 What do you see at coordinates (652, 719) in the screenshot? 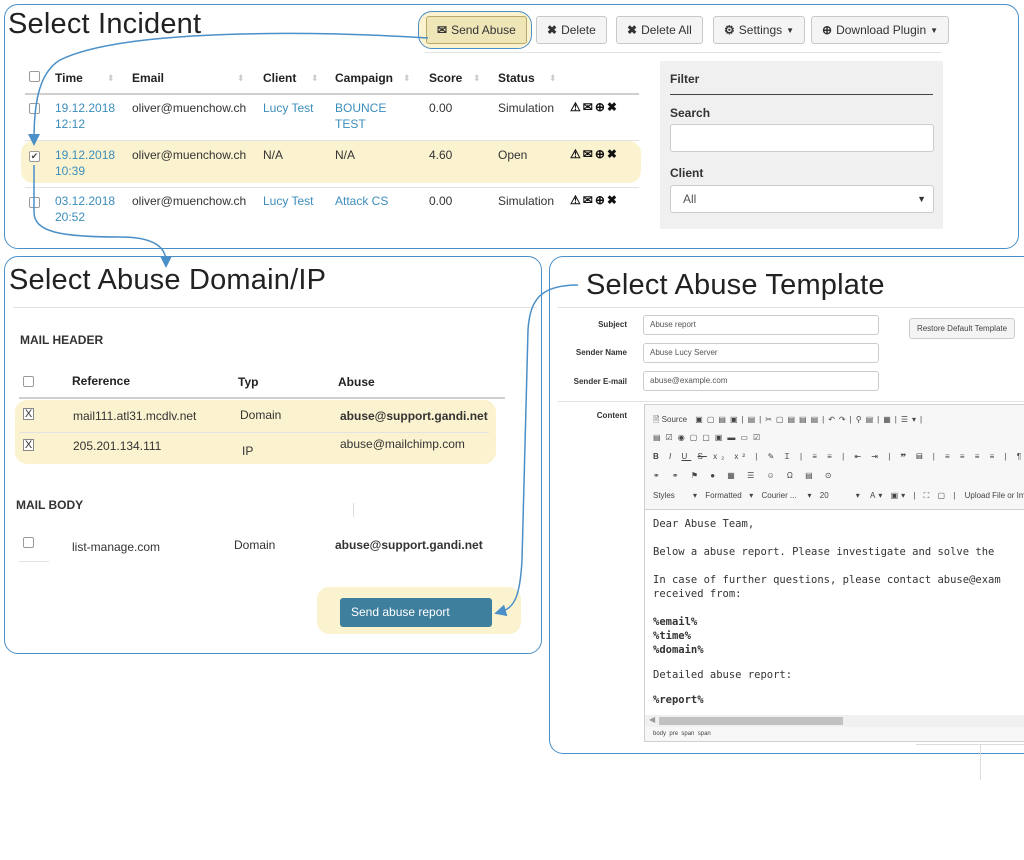
I see `scroll-left-icon: ◀` at bounding box center [652, 719].